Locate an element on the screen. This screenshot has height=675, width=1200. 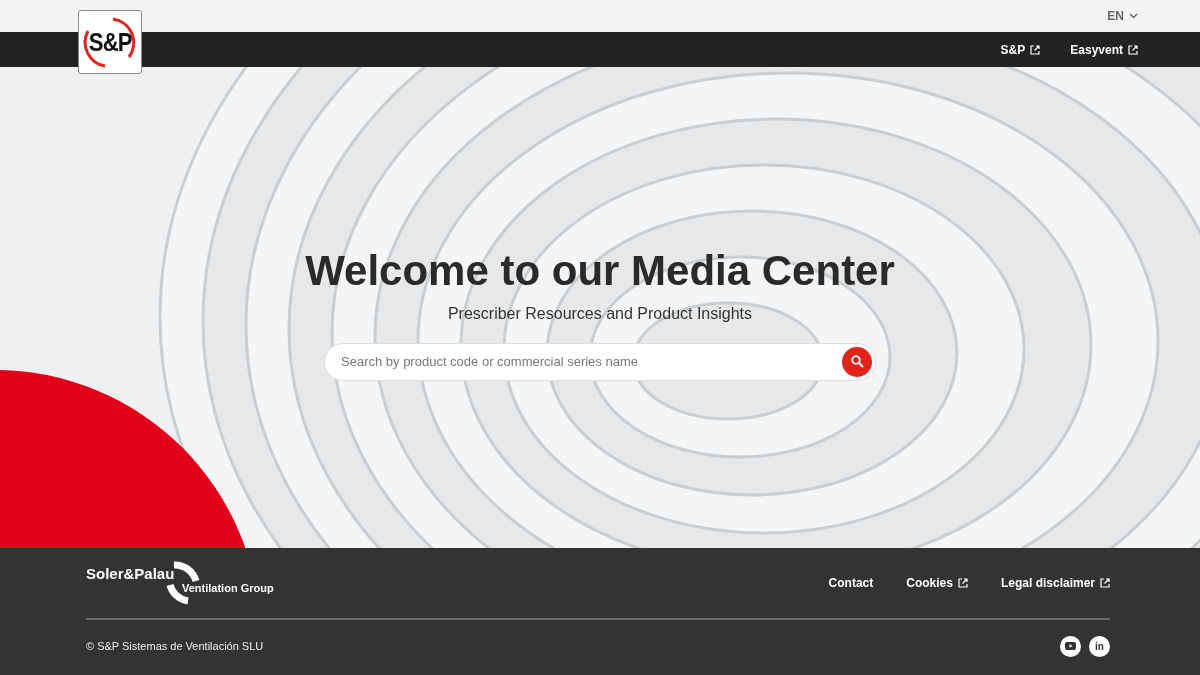
logo: S&P is located at coordinates (110, 42).